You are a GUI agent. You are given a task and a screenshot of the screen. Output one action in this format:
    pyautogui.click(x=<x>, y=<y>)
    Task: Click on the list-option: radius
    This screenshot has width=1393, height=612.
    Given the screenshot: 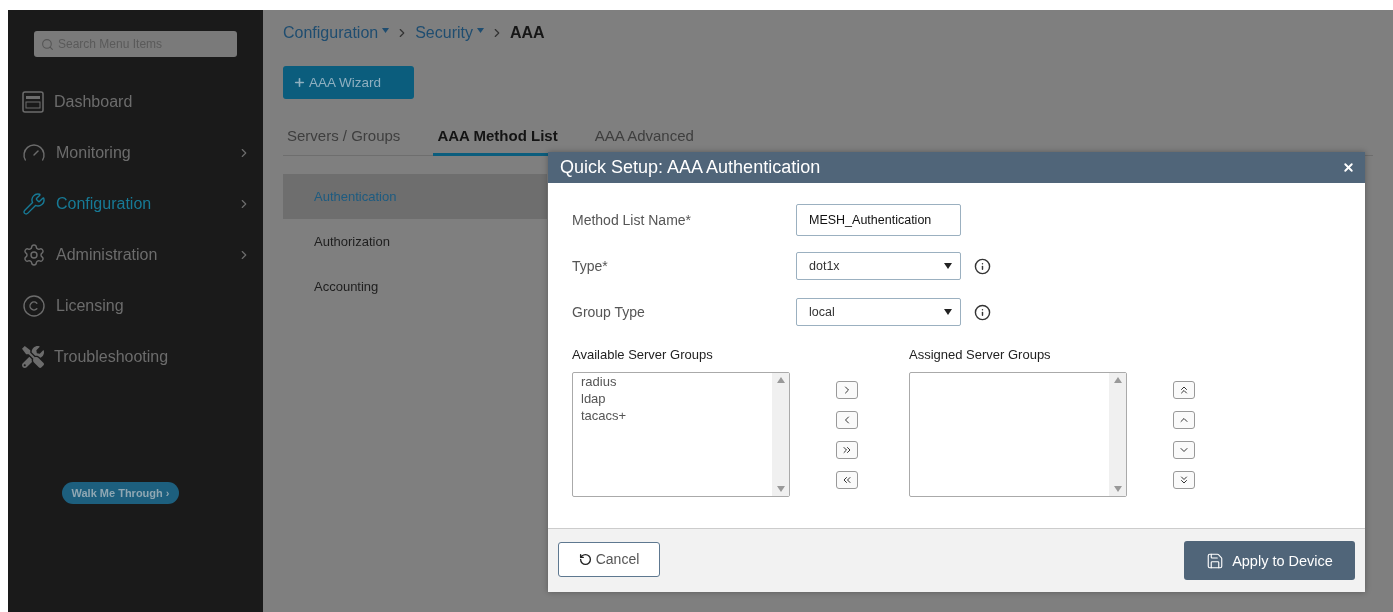 What is the action you would take?
    pyautogui.click(x=672, y=381)
    